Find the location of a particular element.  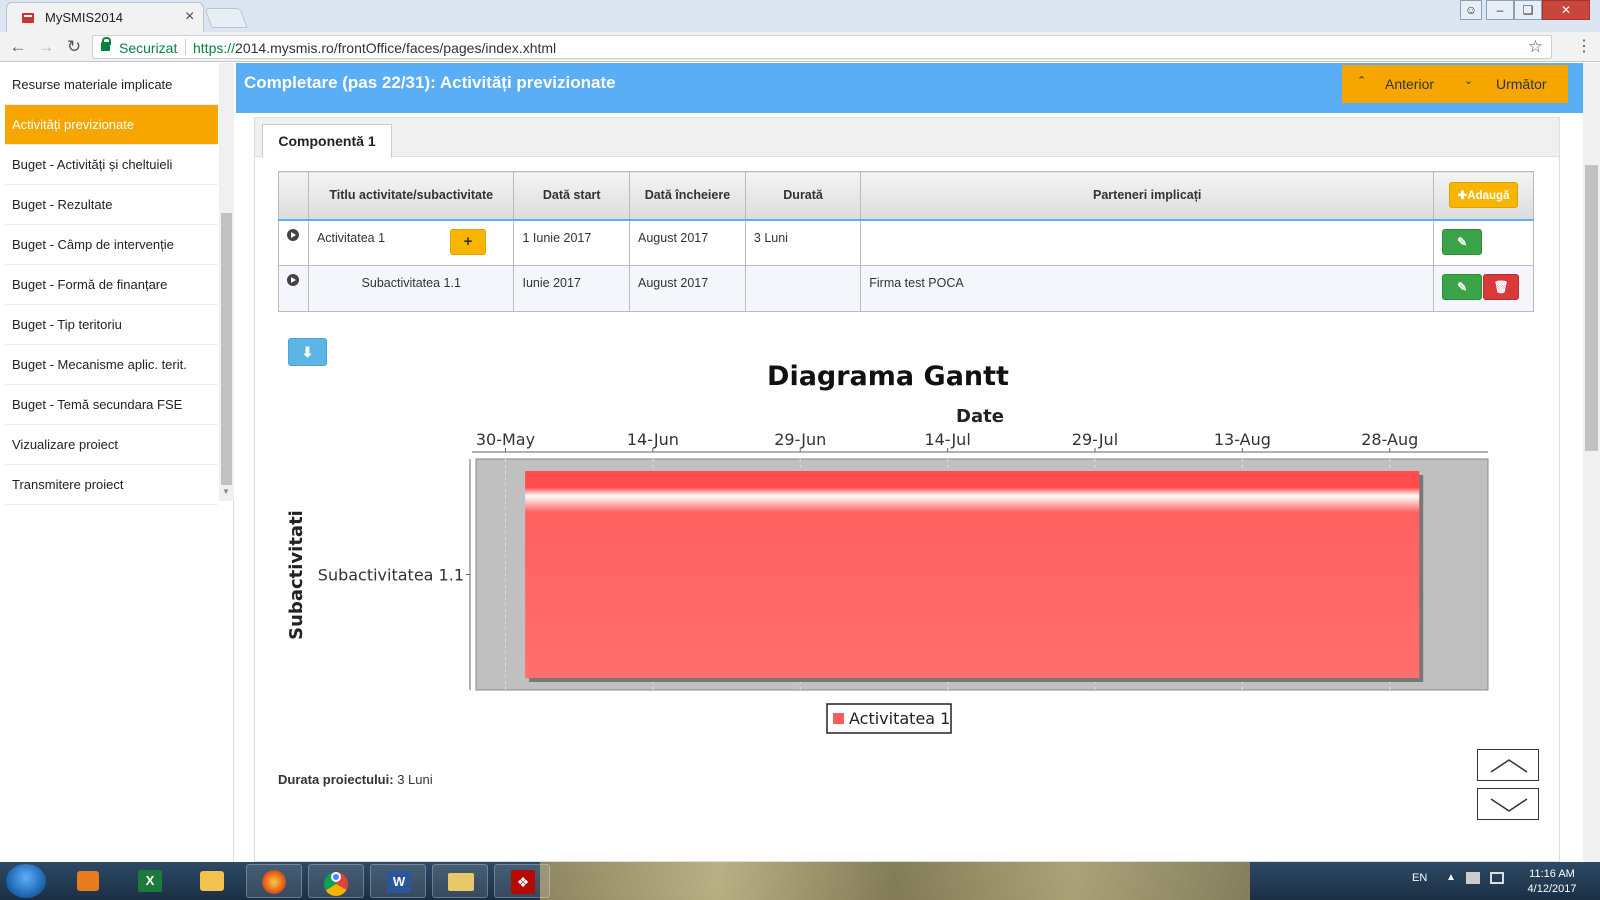

language-indicator: EN is located at coordinates (1419, 878).